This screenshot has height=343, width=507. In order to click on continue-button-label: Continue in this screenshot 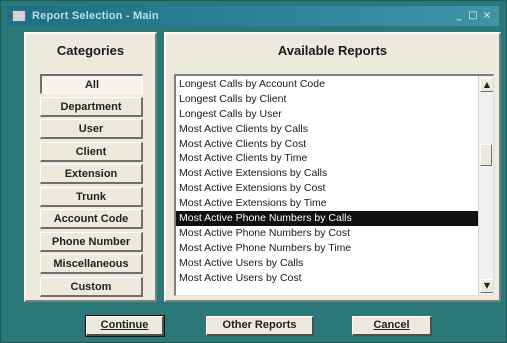, I will do `click(124, 325)`.